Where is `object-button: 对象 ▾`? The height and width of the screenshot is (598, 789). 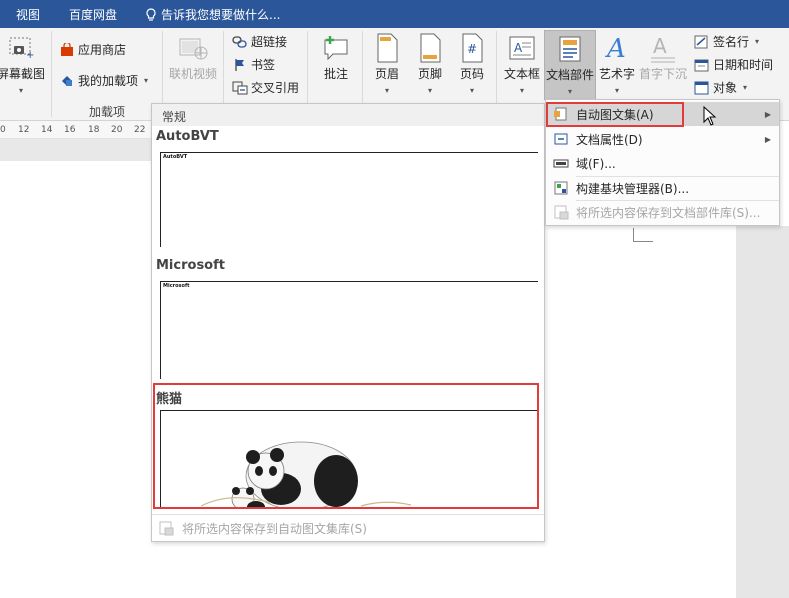
object-button: 对象 ▾ is located at coordinates (720, 87).